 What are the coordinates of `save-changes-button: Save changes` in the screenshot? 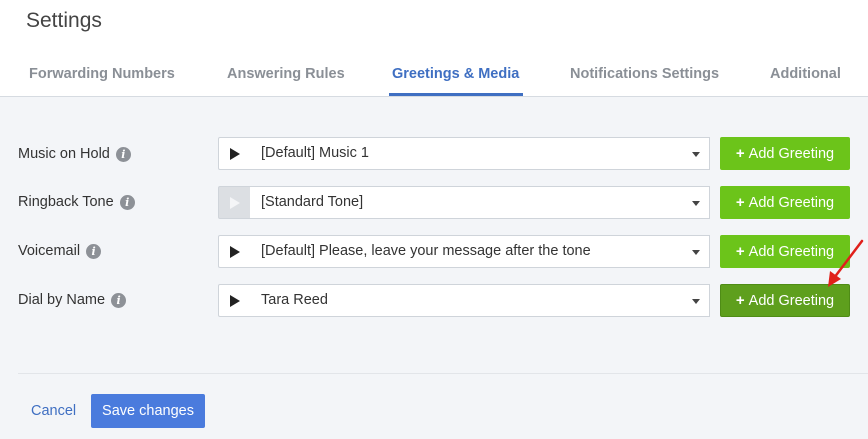 It's located at (148, 411).